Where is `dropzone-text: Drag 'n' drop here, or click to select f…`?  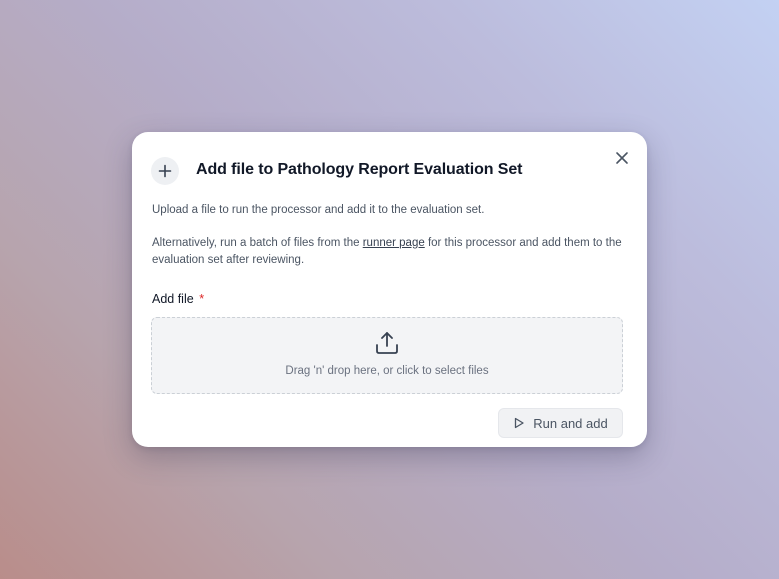
dropzone-text: Drag 'n' drop here, or click to select f… is located at coordinates (387, 371).